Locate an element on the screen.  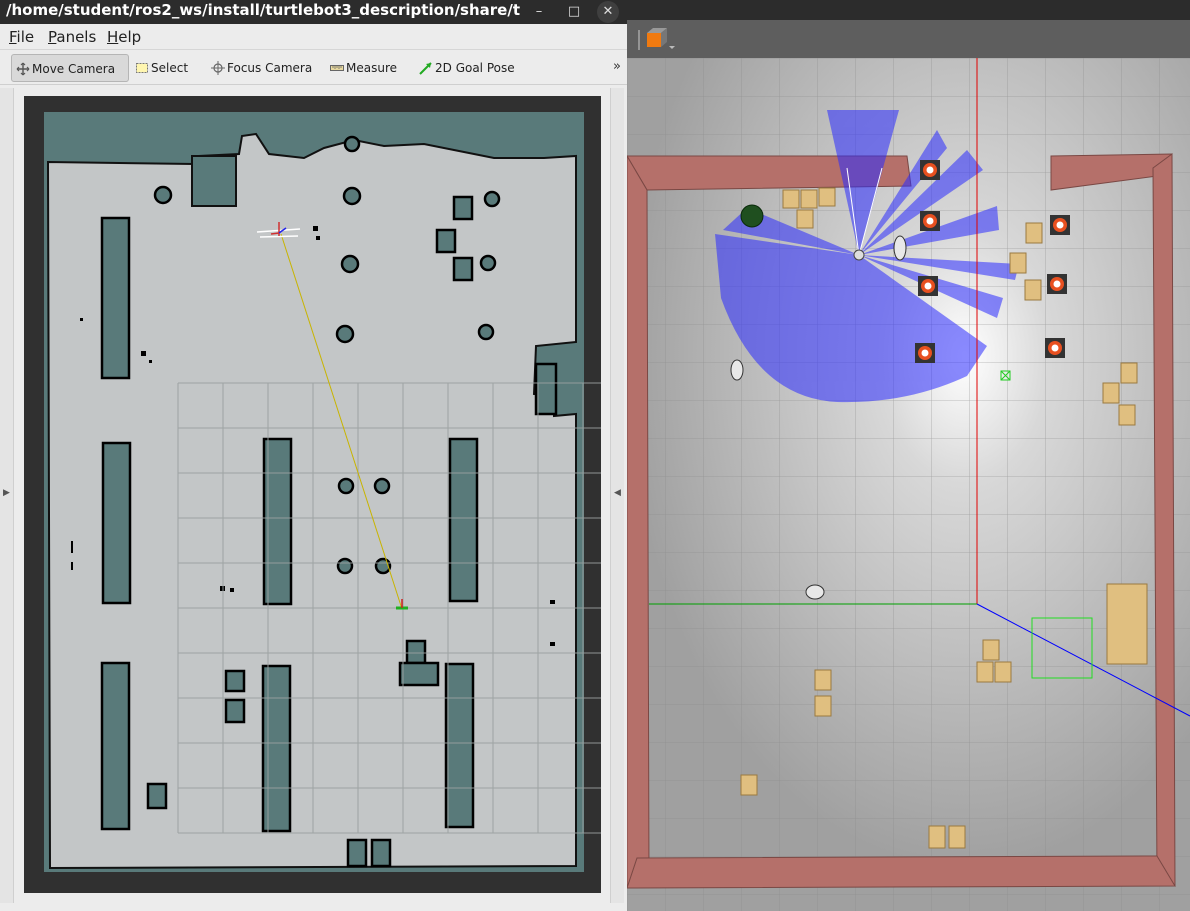
goal-pose-tool: 2D Goal Pose is located at coordinates (465, 68).